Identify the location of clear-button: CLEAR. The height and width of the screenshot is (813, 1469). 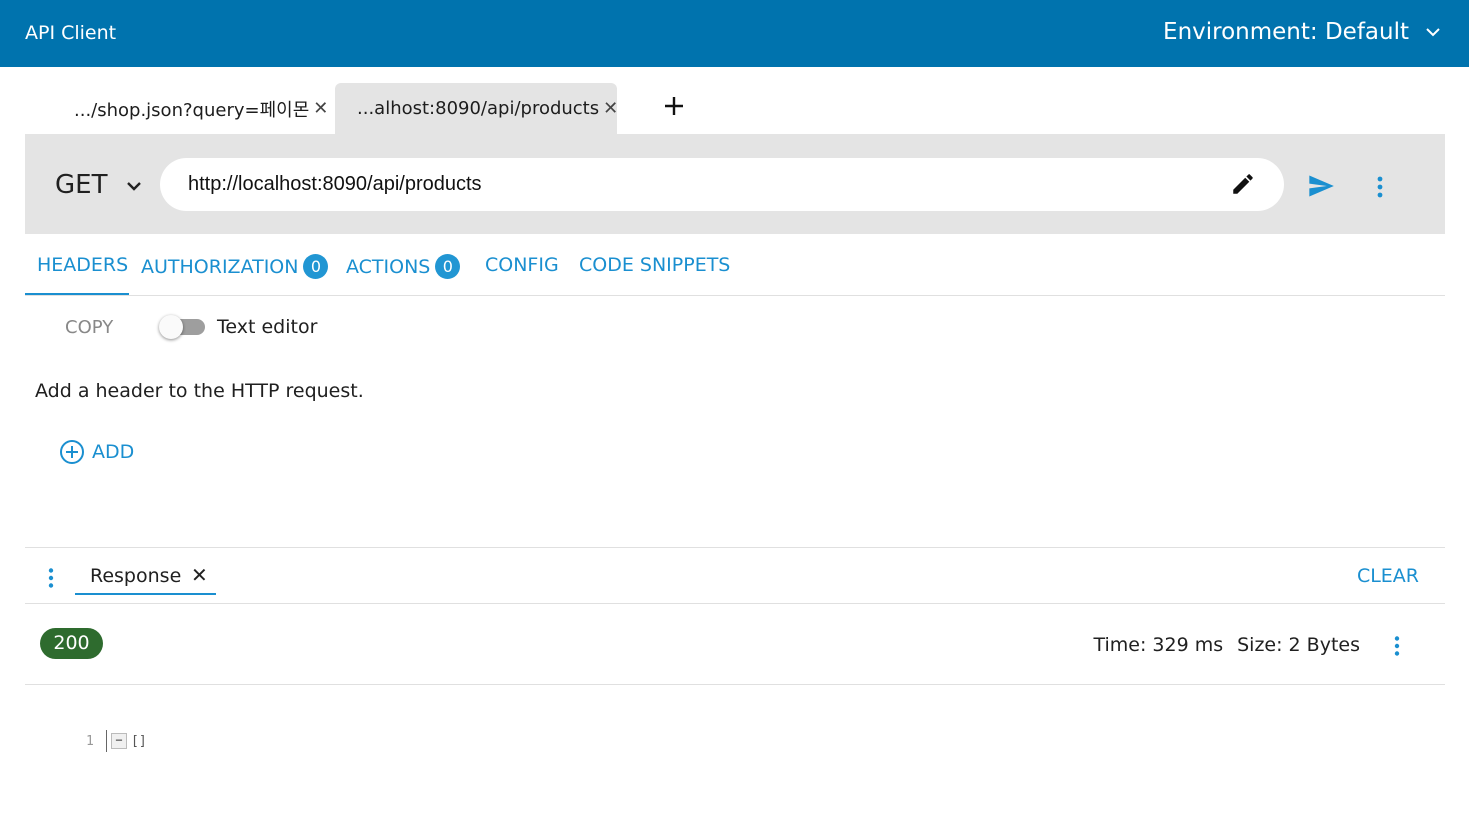
(1388, 576).